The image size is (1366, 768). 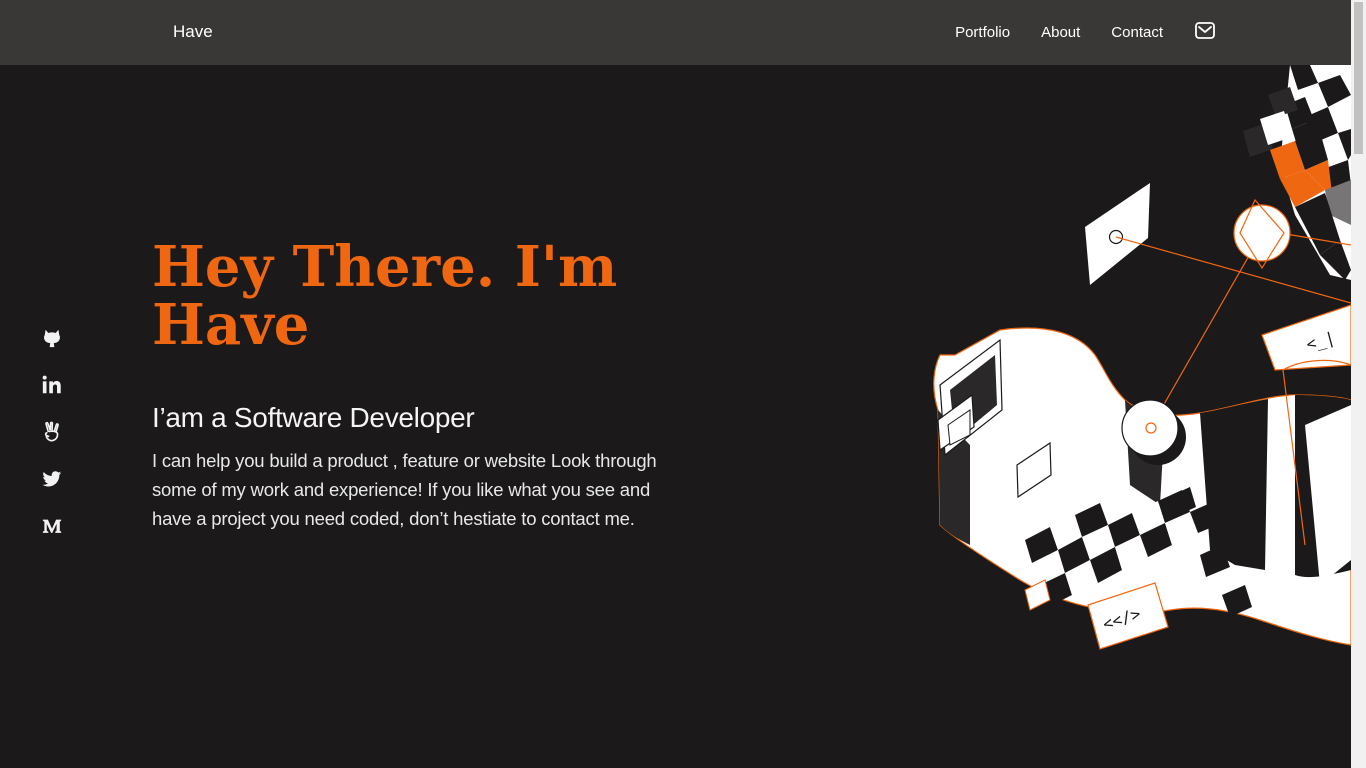 What do you see at coordinates (675, 32) in the screenshot?
I see `navbar: Have Portfolio About Contact` at bounding box center [675, 32].